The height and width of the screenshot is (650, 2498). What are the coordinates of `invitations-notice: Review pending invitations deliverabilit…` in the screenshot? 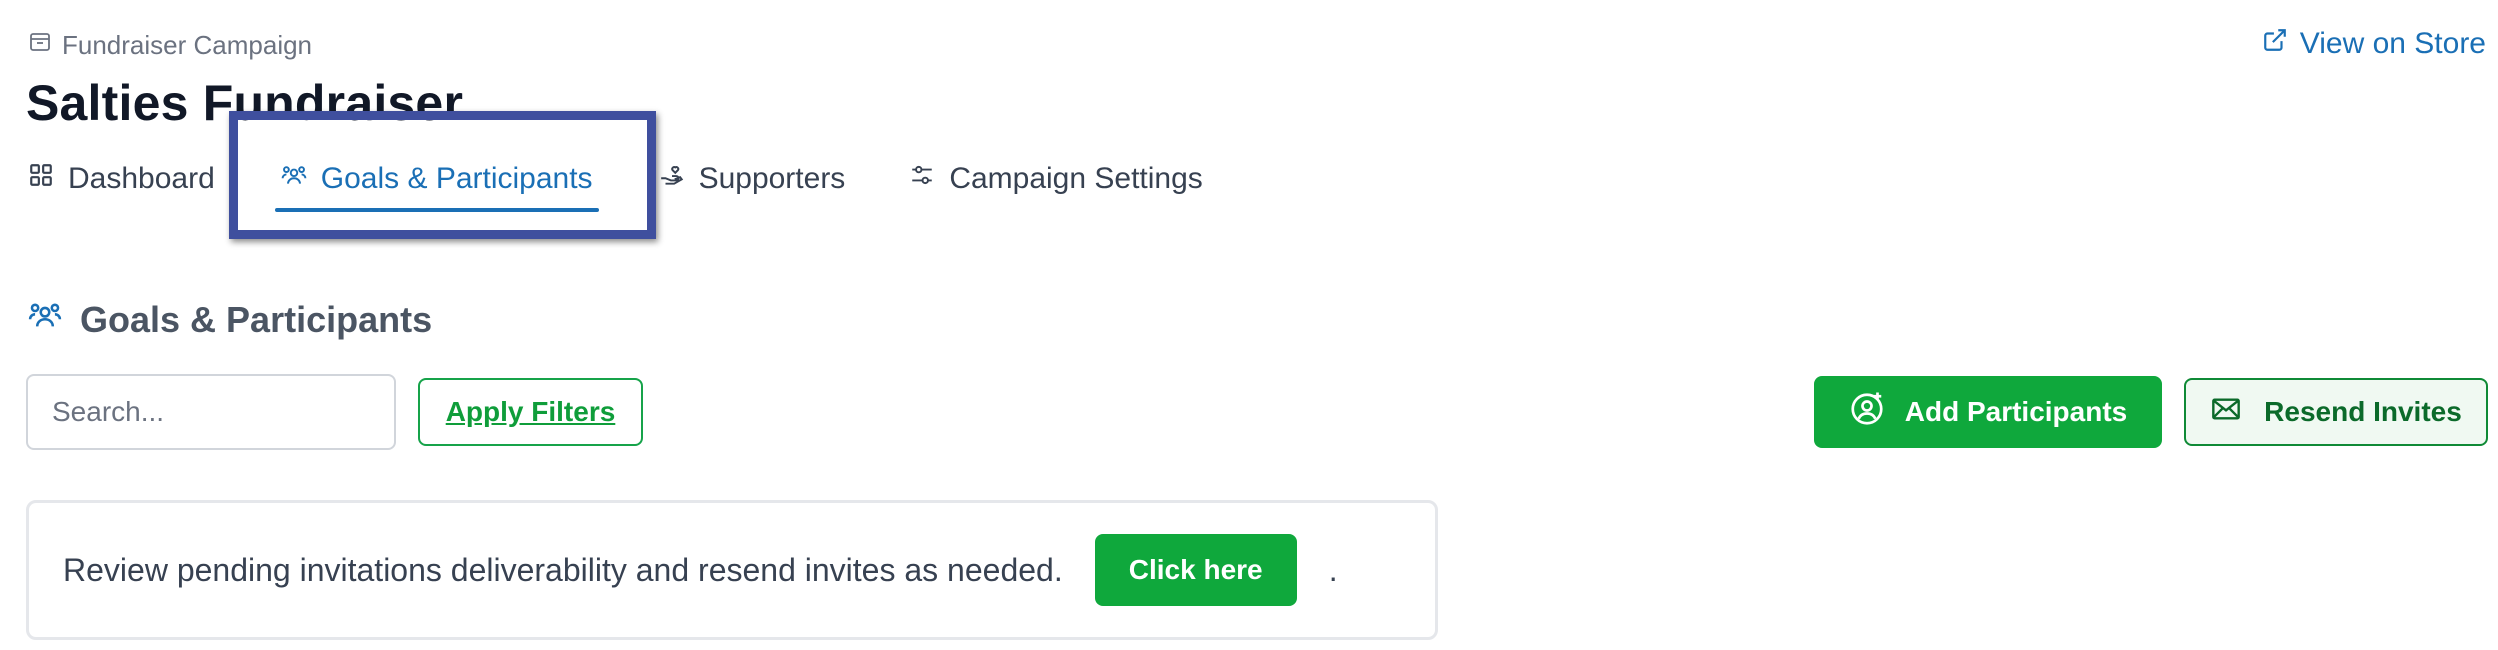 It's located at (732, 570).